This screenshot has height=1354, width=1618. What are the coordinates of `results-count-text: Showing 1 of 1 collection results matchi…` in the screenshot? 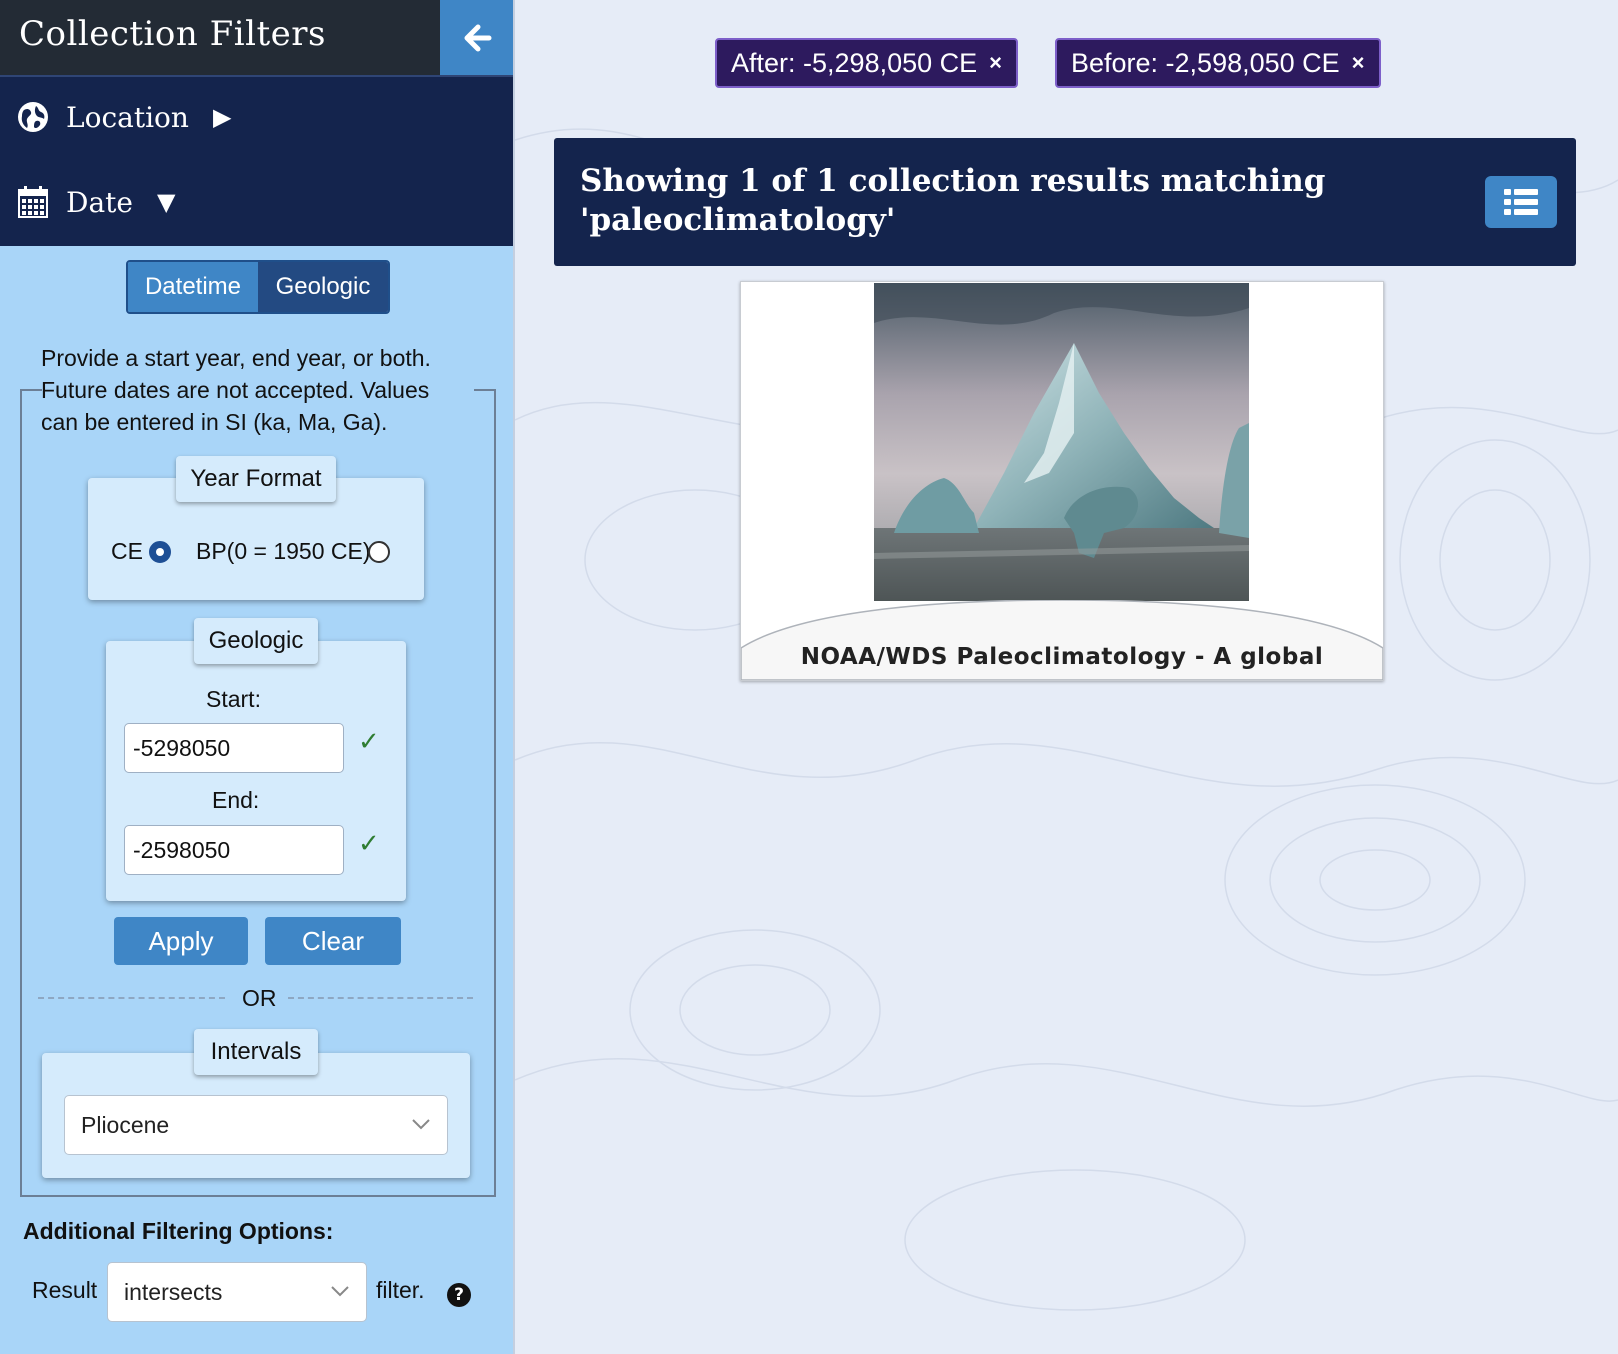 It's located at (953, 200).